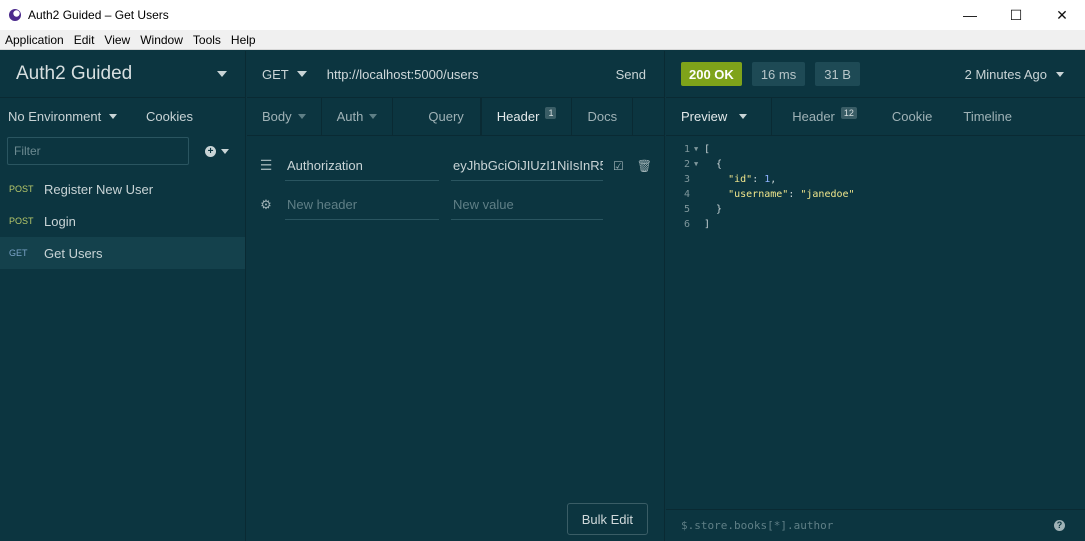  I want to click on tab-label: Docs, so click(602, 116).